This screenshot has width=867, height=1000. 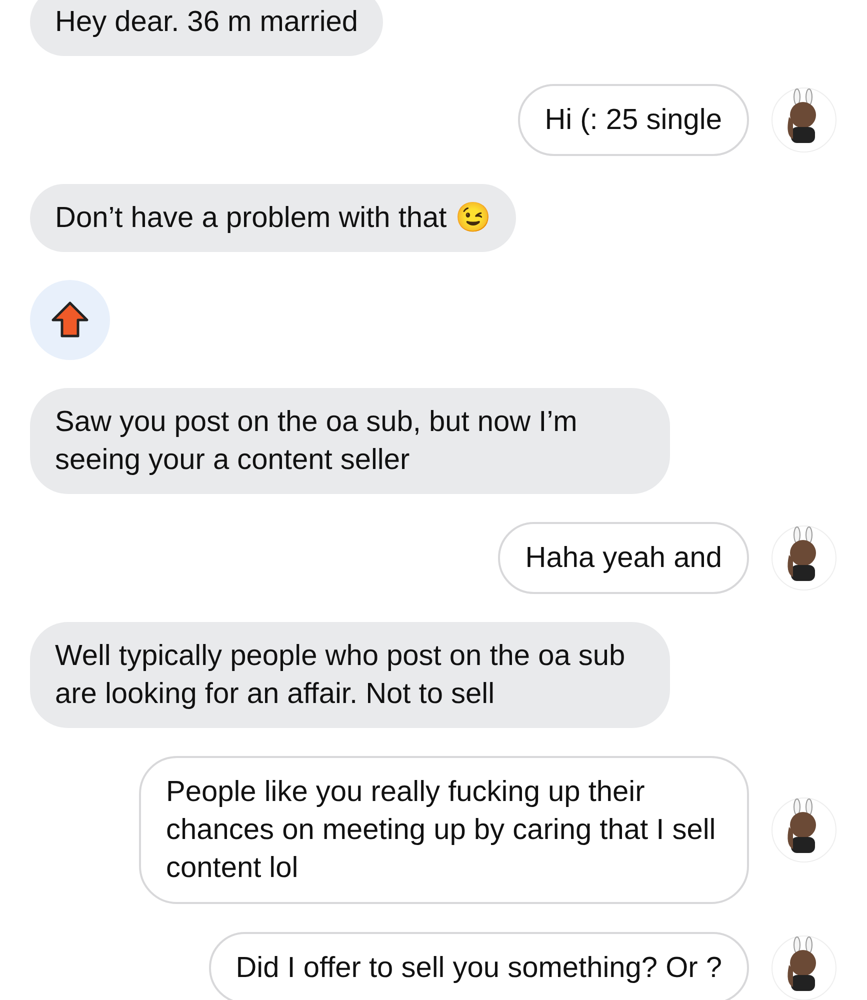 I want to click on message-bubble: Hi (: 25 single, so click(x=633, y=120).